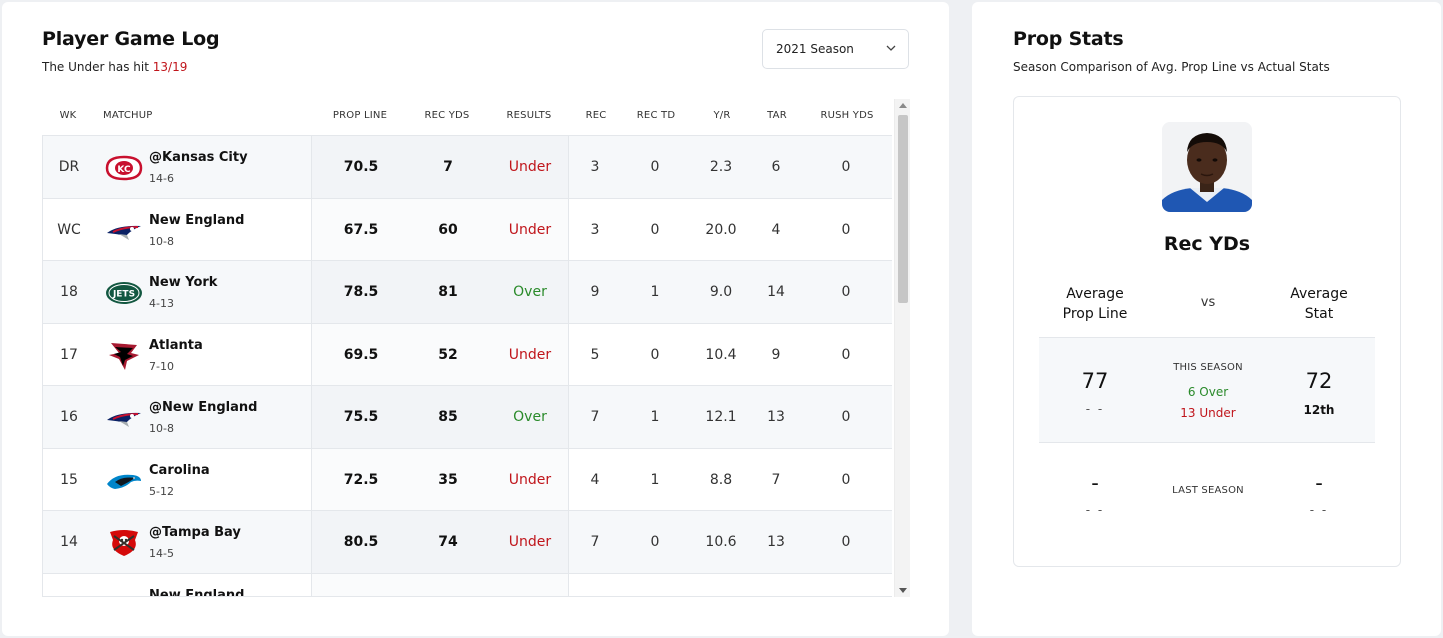  I want to click on wk-cell: 15, so click(69, 479).